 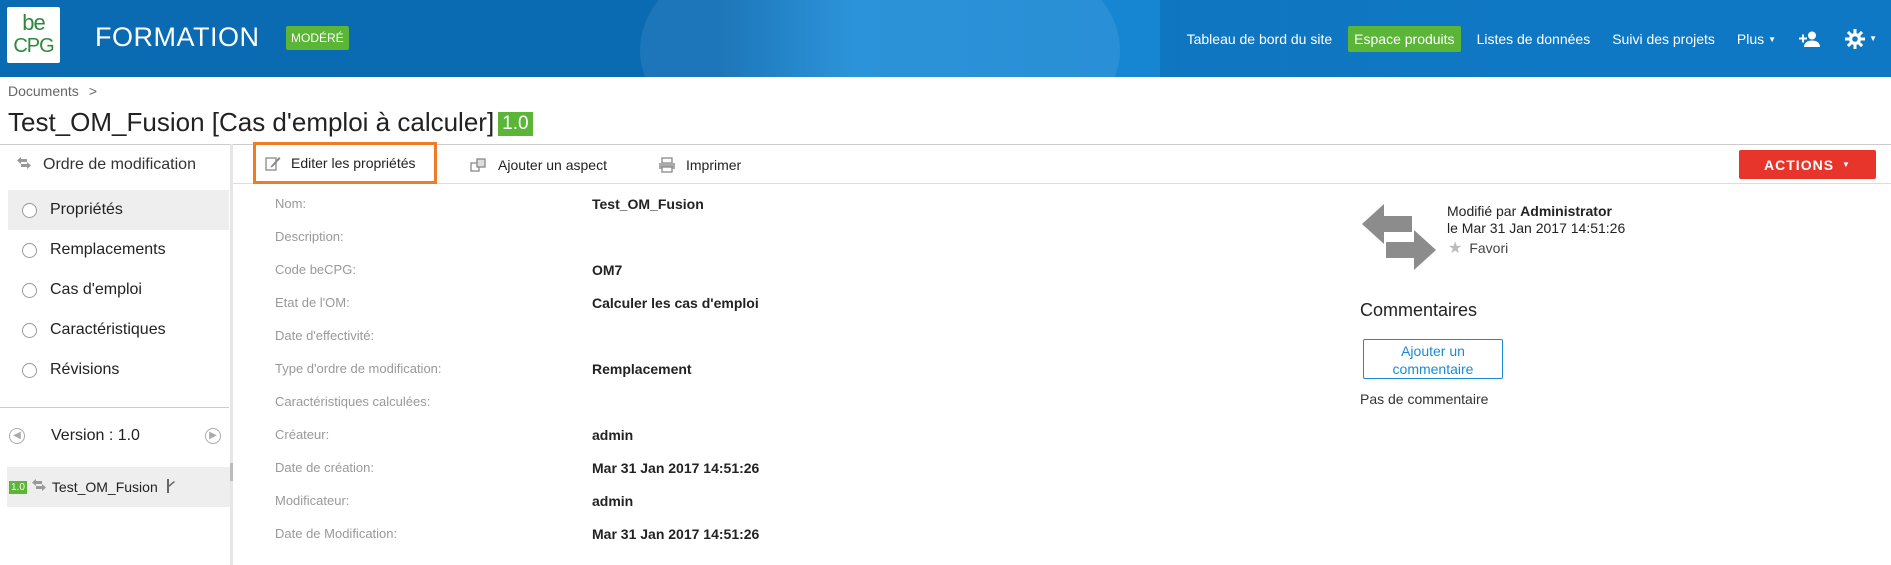 I want to click on property-label: Description:, so click(x=309, y=236).